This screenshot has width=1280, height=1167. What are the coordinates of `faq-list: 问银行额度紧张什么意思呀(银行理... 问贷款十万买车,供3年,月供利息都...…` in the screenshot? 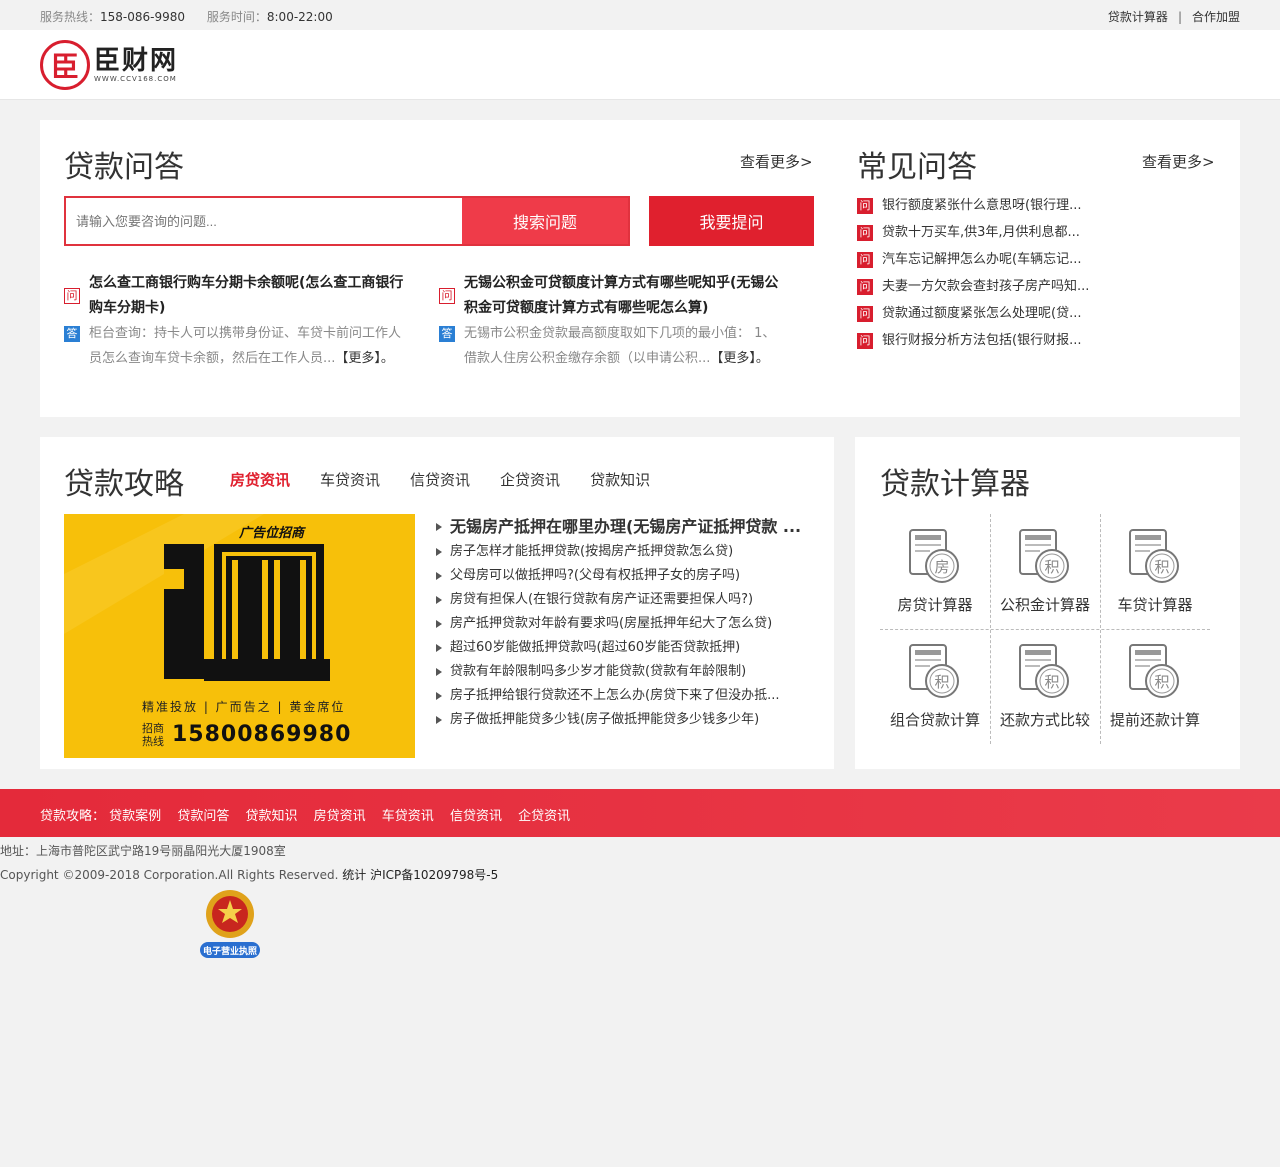 It's located at (1037, 278).